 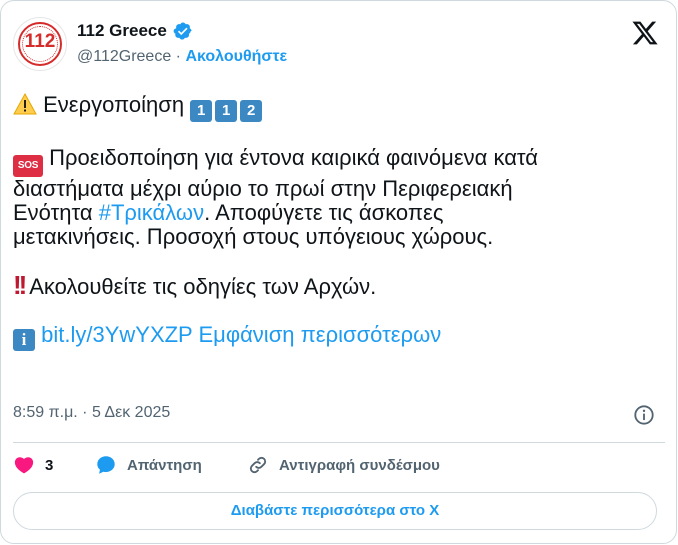 What do you see at coordinates (122, 31) in the screenshot?
I see `account-name: 112 Greece` at bounding box center [122, 31].